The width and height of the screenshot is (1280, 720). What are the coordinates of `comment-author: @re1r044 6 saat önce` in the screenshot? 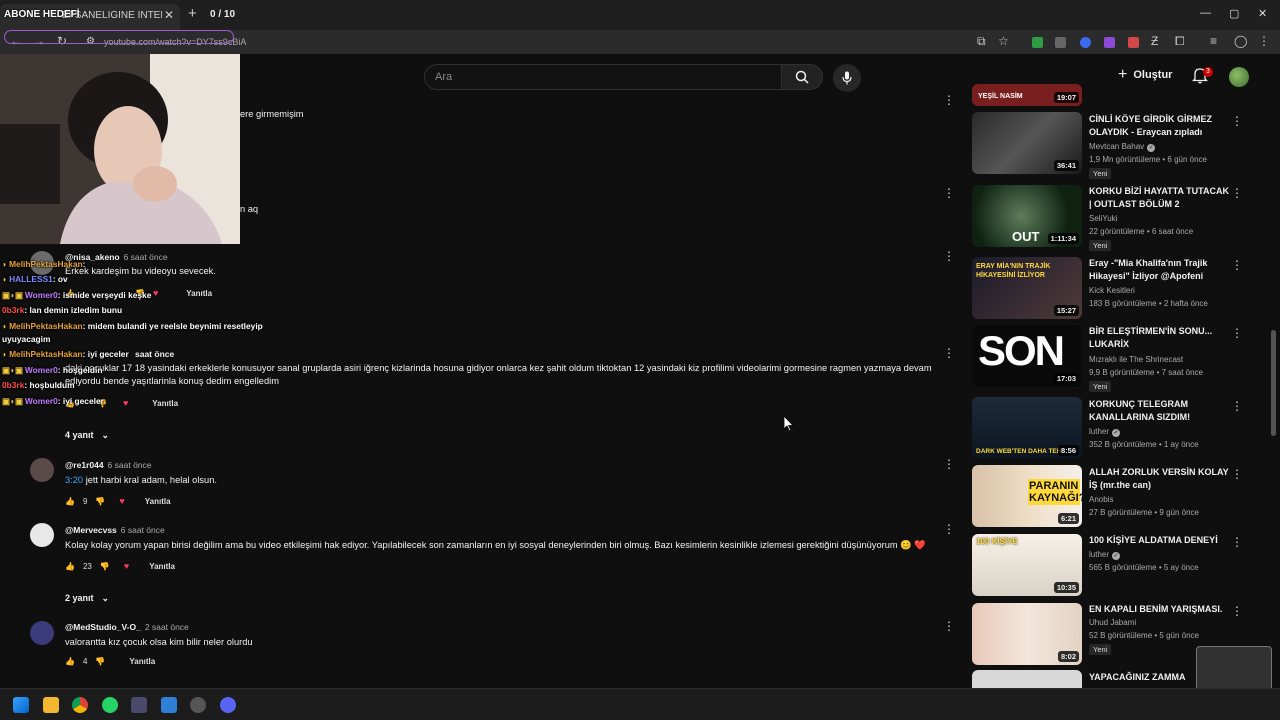 It's located at (108, 465).